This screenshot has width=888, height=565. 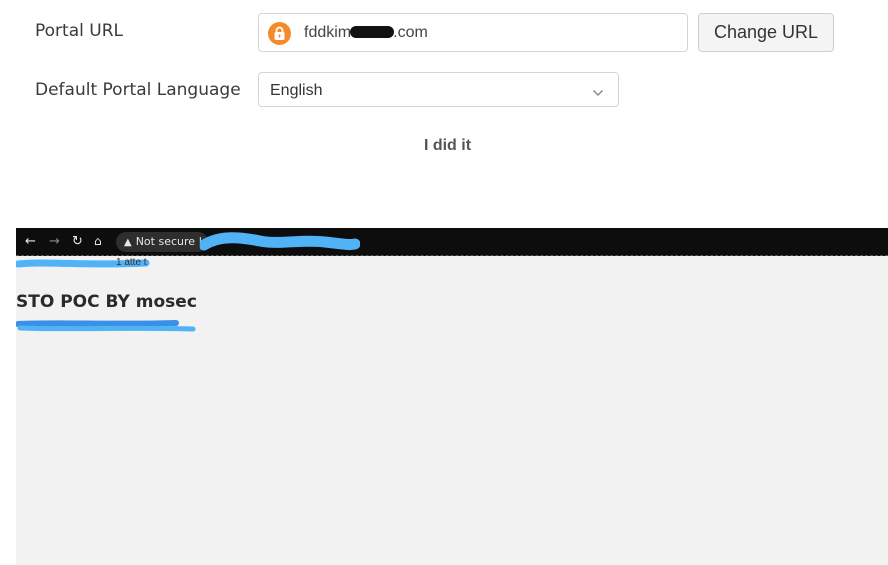 I want to click on portal-language-select: English, so click(x=438, y=89).